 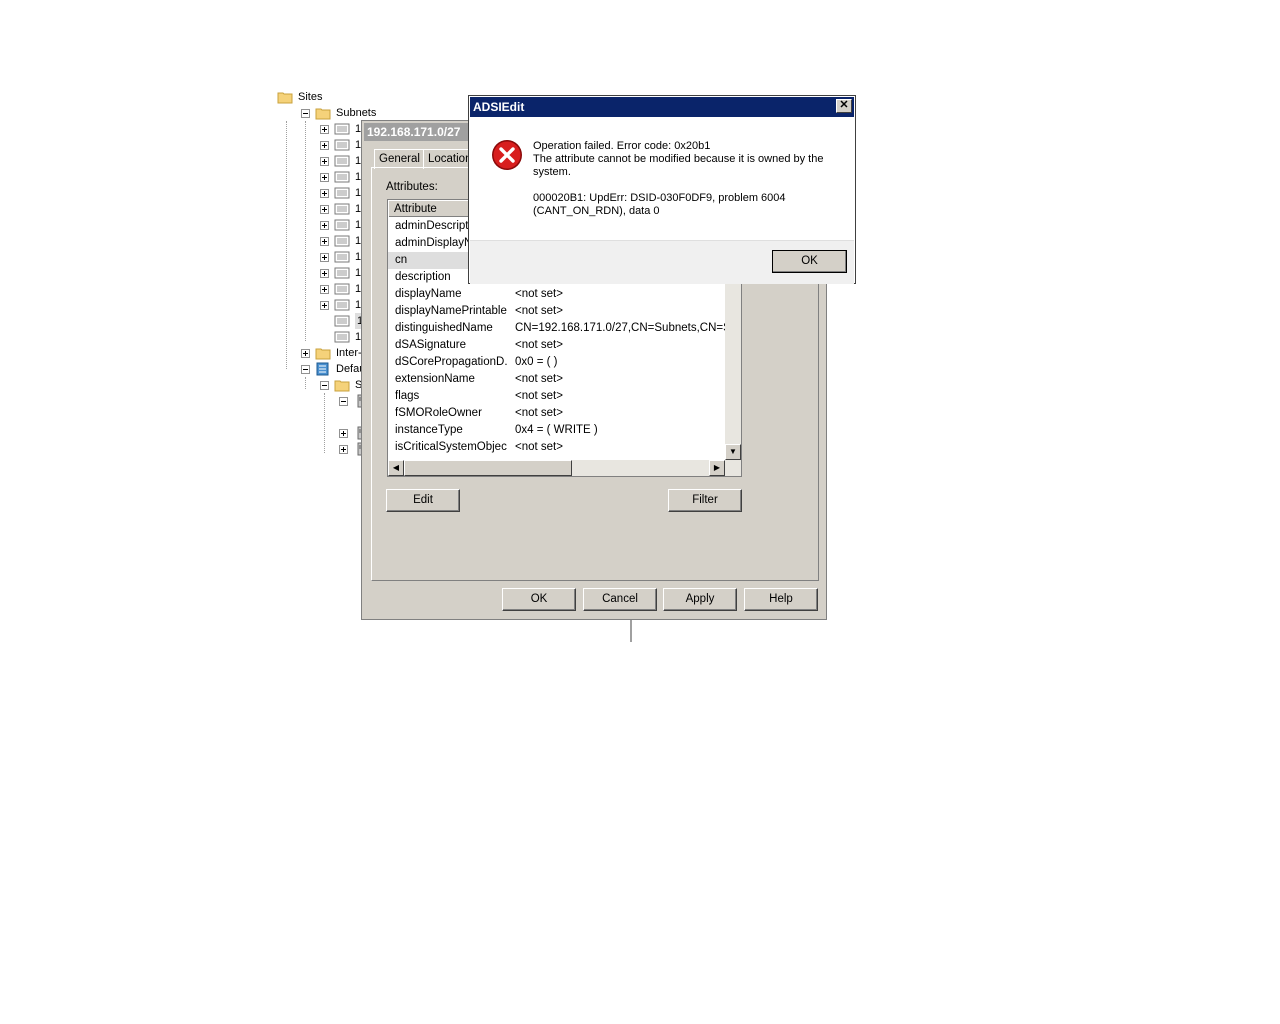 I want to click on attributes-label: Attributes:, so click(x=412, y=187).